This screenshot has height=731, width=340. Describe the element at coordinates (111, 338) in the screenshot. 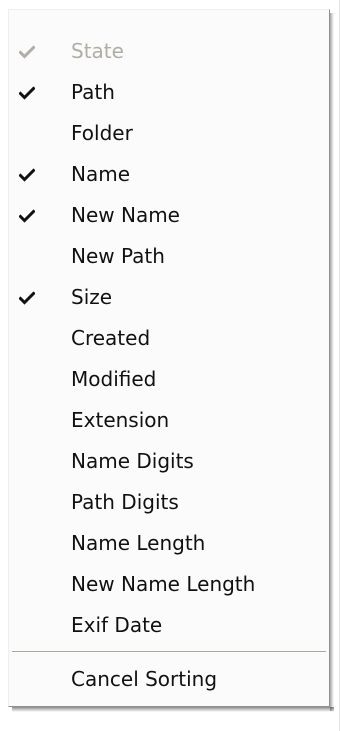

I see `menu-item-label: Created` at that location.